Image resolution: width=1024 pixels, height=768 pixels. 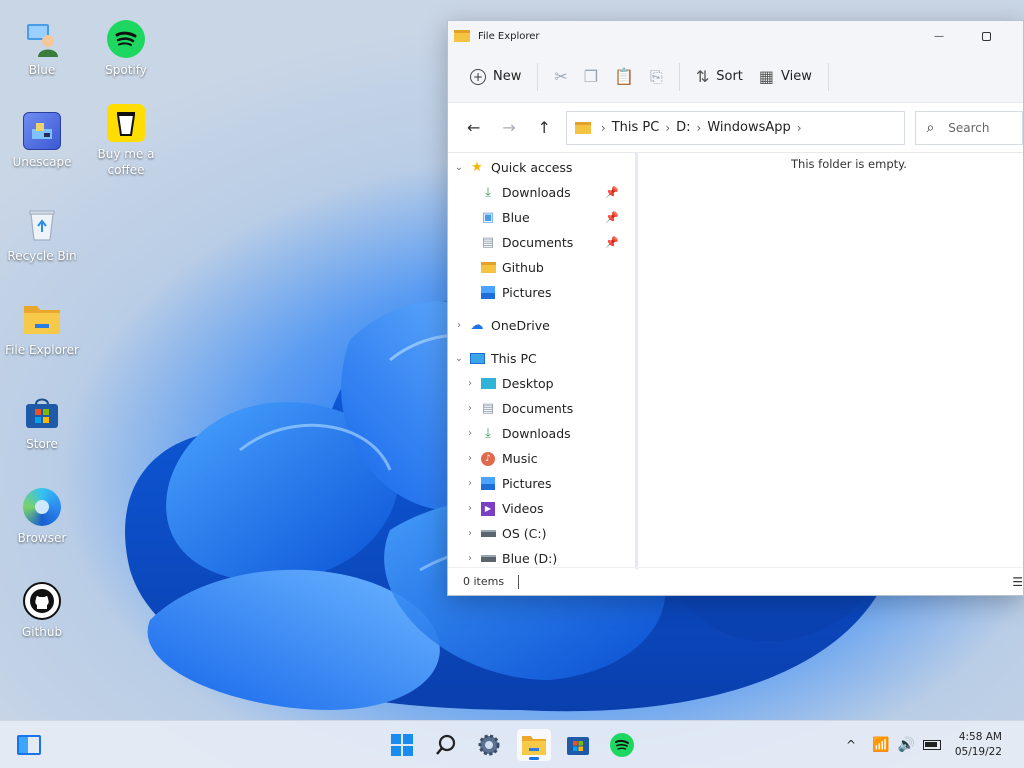 What do you see at coordinates (541, 242) in the screenshot?
I see `nav-item-documents: ▤ Documents 📌` at bounding box center [541, 242].